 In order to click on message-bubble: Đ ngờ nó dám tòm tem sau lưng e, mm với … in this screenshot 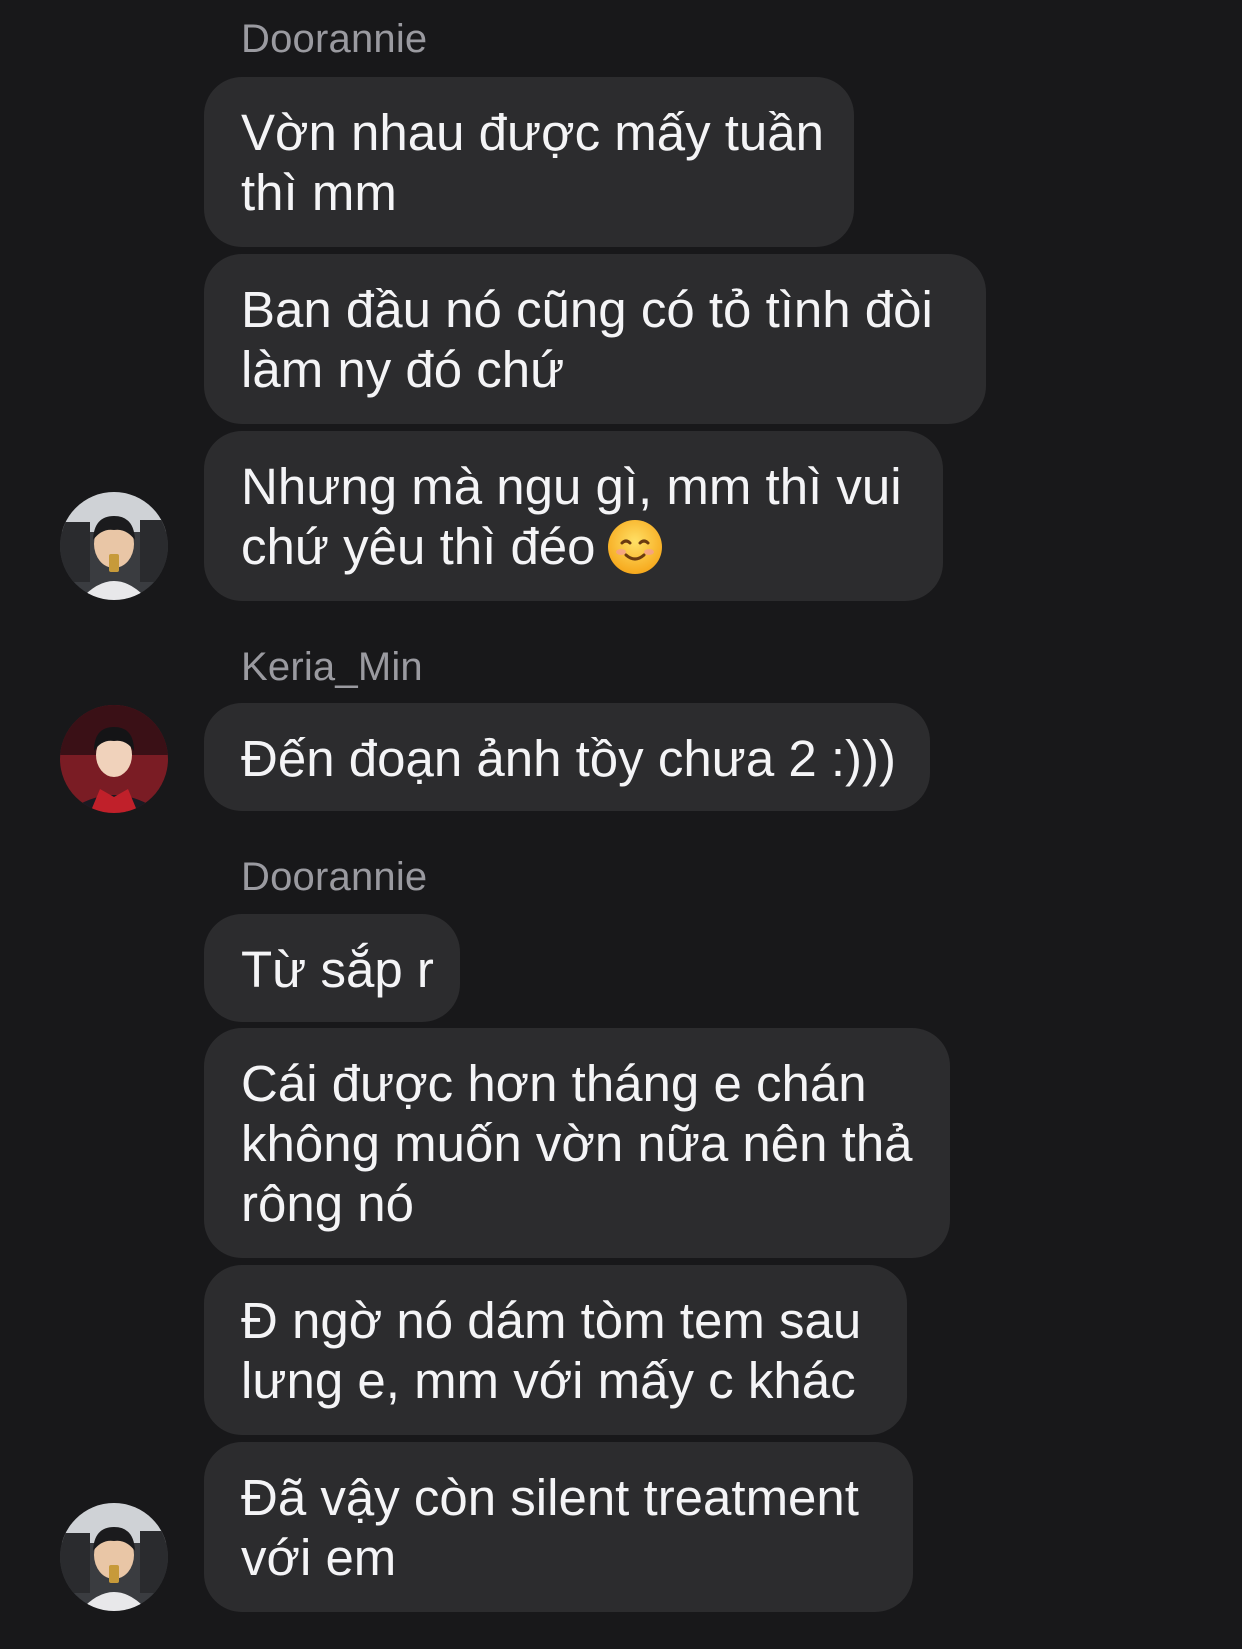, I will do `click(555, 1350)`.